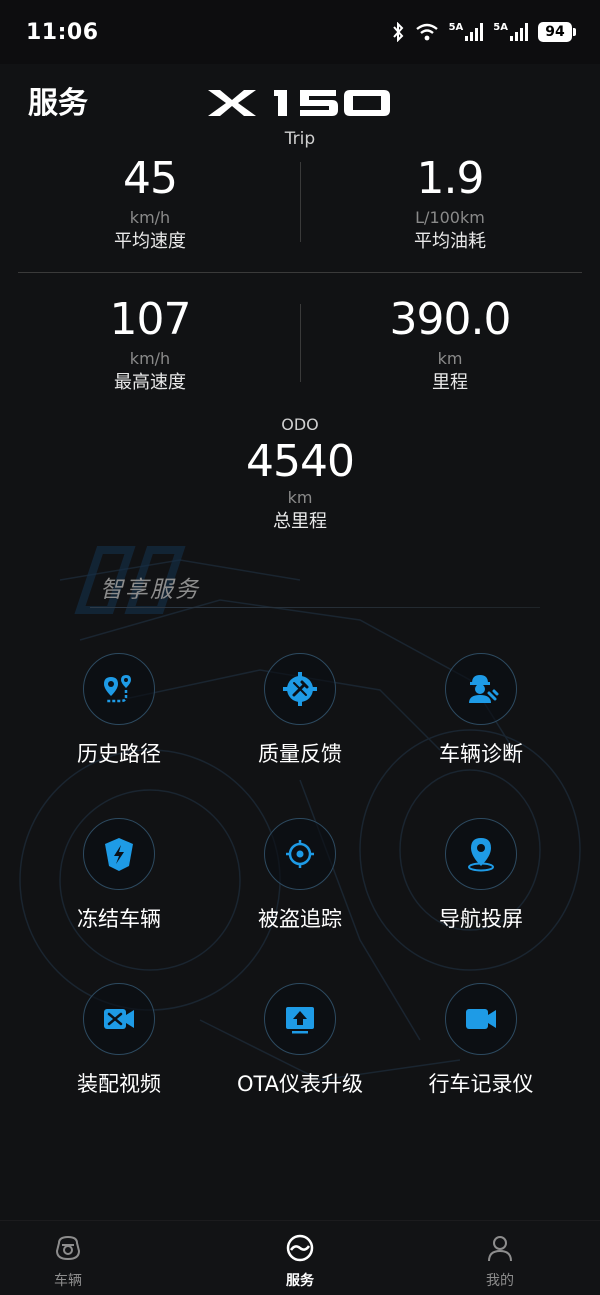  I want to click on service-label: 装配视频, so click(119, 1084).